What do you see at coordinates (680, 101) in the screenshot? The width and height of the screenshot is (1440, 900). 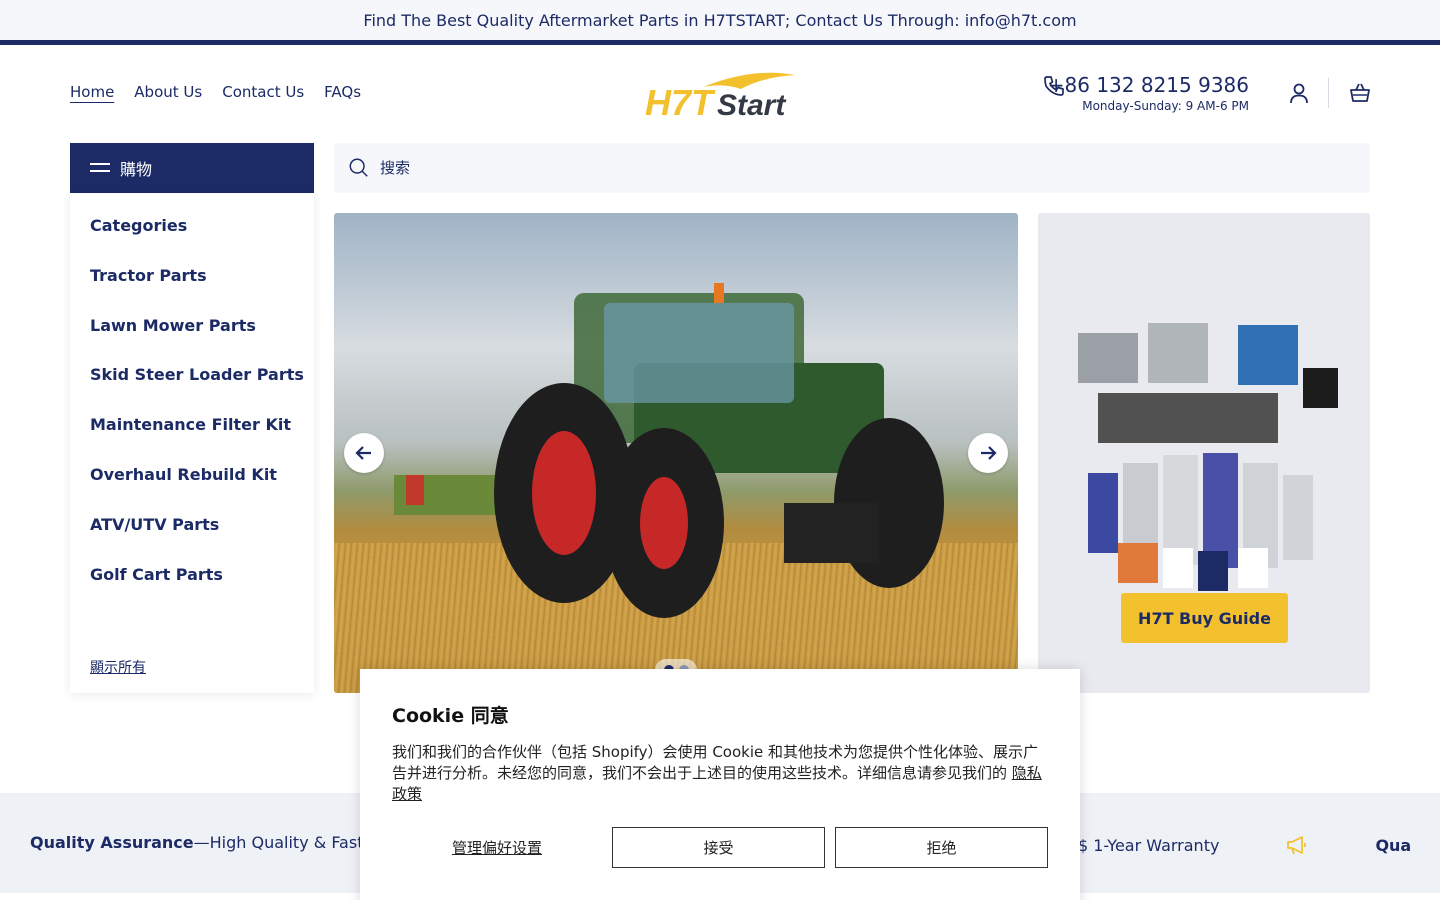 I see `logo-text-a: H7T` at bounding box center [680, 101].